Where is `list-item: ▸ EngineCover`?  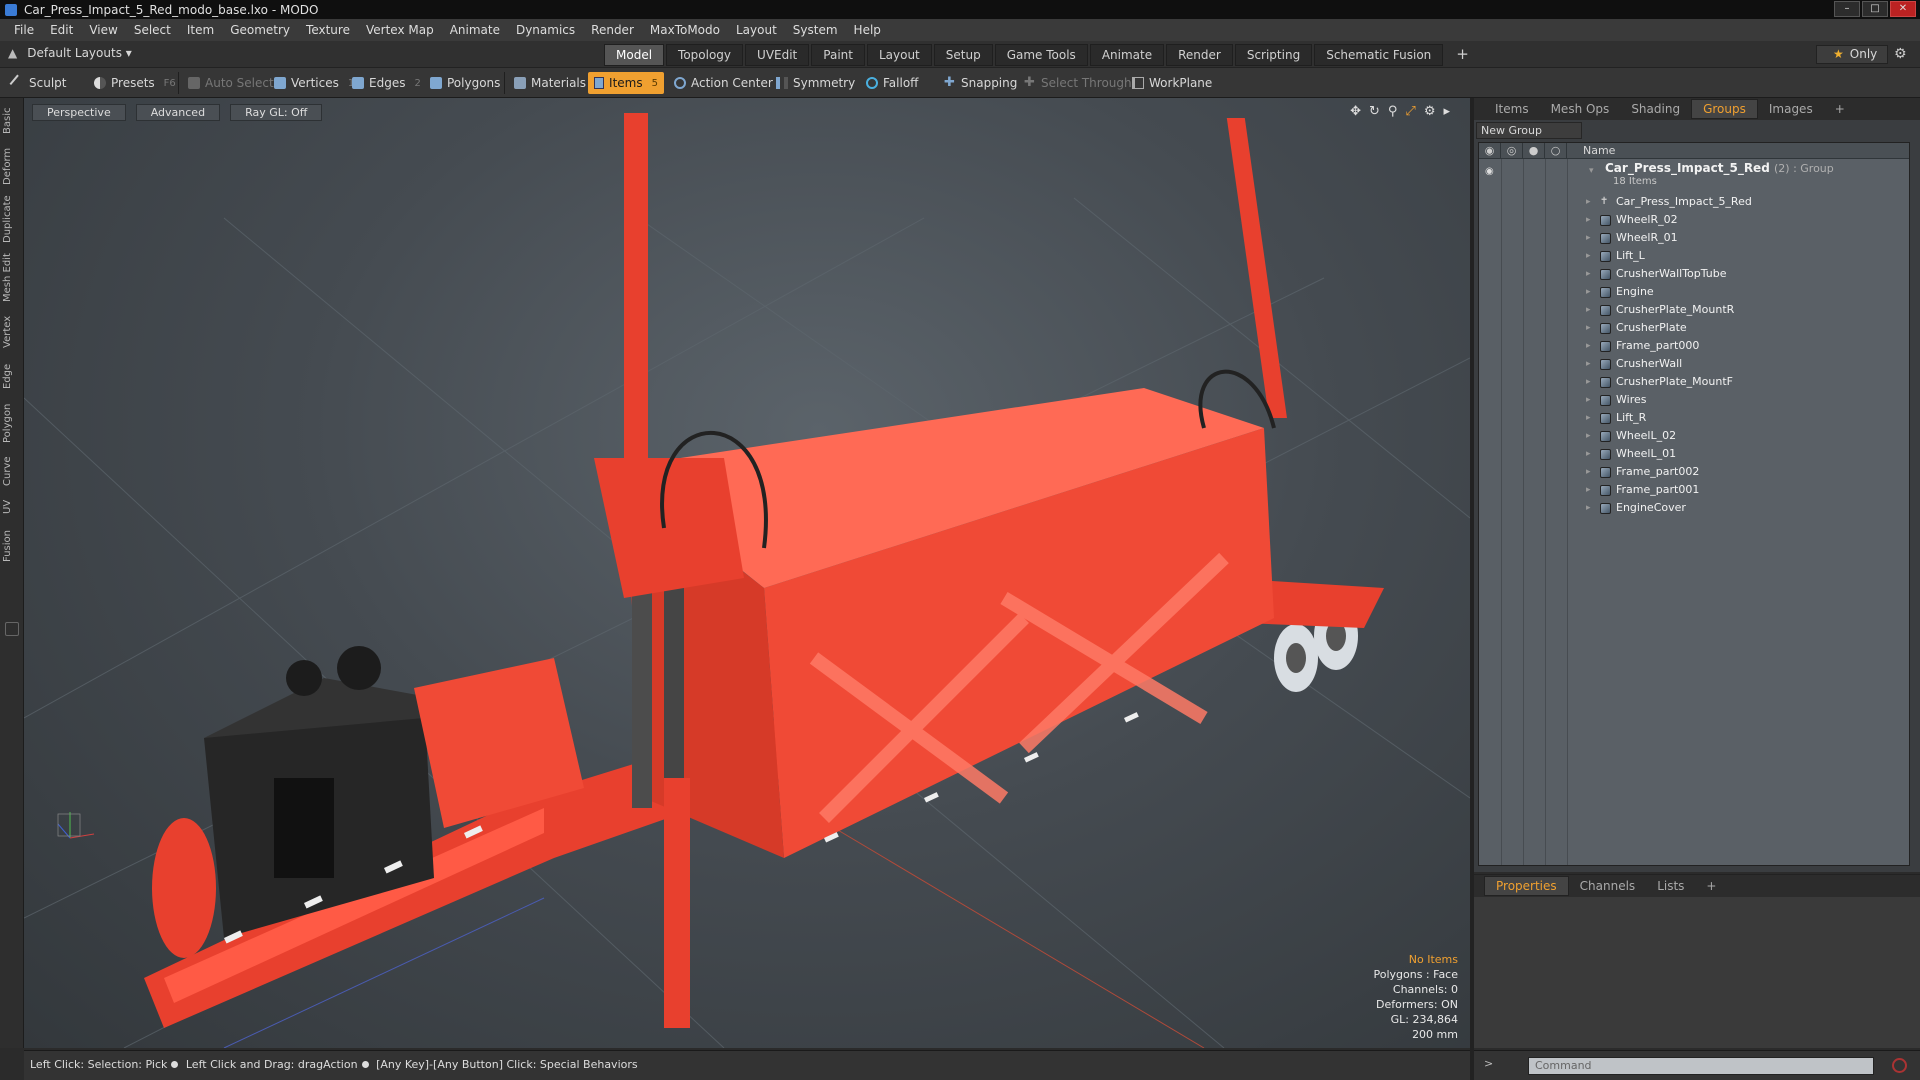 list-item: ▸ EngineCover is located at coordinates (1694, 508).